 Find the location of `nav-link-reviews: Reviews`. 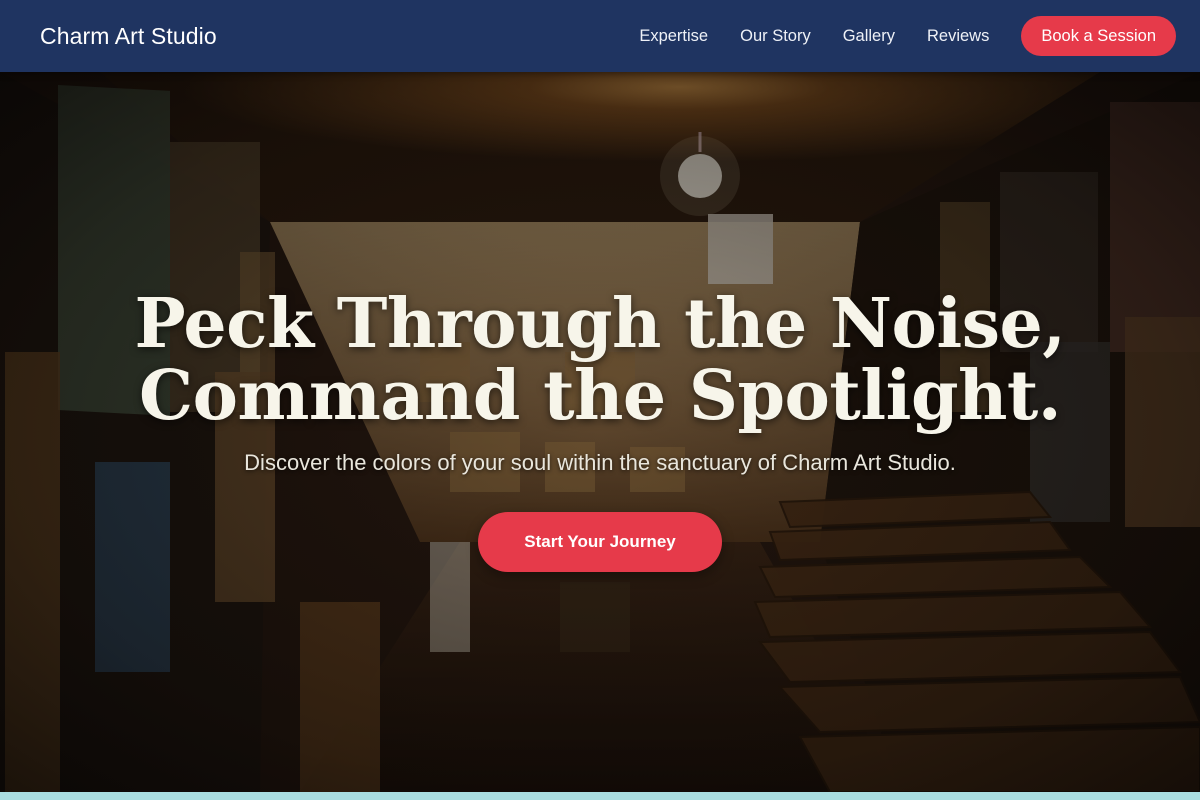

nav-link-reviews: Reviews is located at coordinates (958, 36).